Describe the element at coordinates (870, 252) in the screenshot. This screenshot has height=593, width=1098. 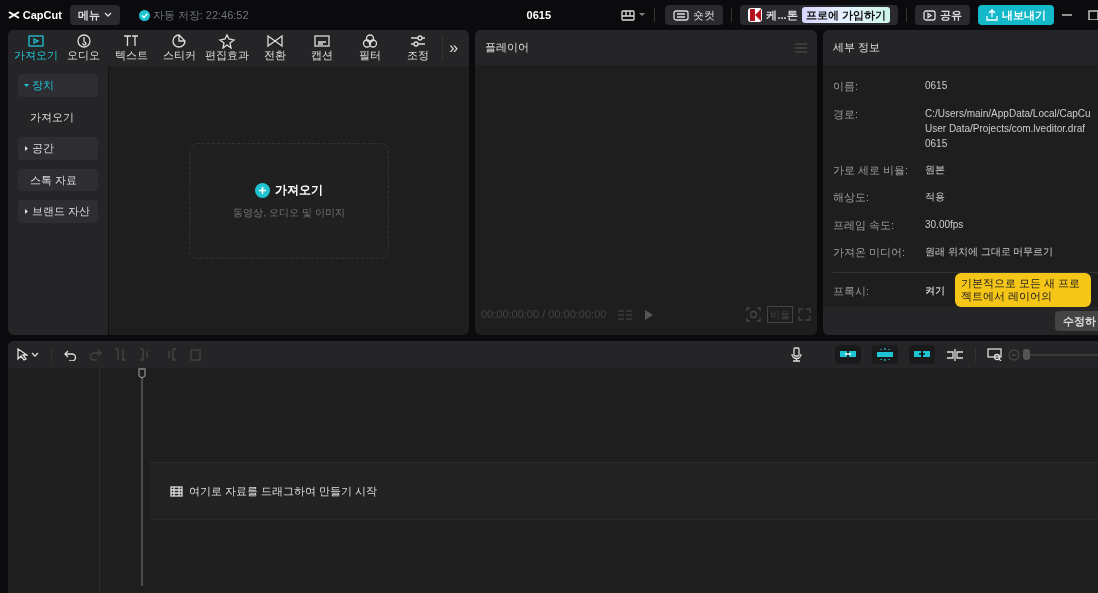
I see `field-label: 가져온 미디어:` at that location.